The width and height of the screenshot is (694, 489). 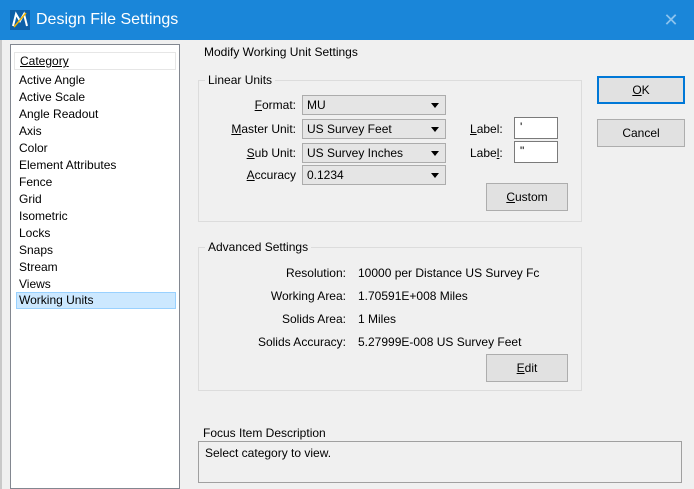 What do you see at coordinates (44, 61) in the screenshot?
I see `category-header-label: Category` at bounding box center [44, 61].